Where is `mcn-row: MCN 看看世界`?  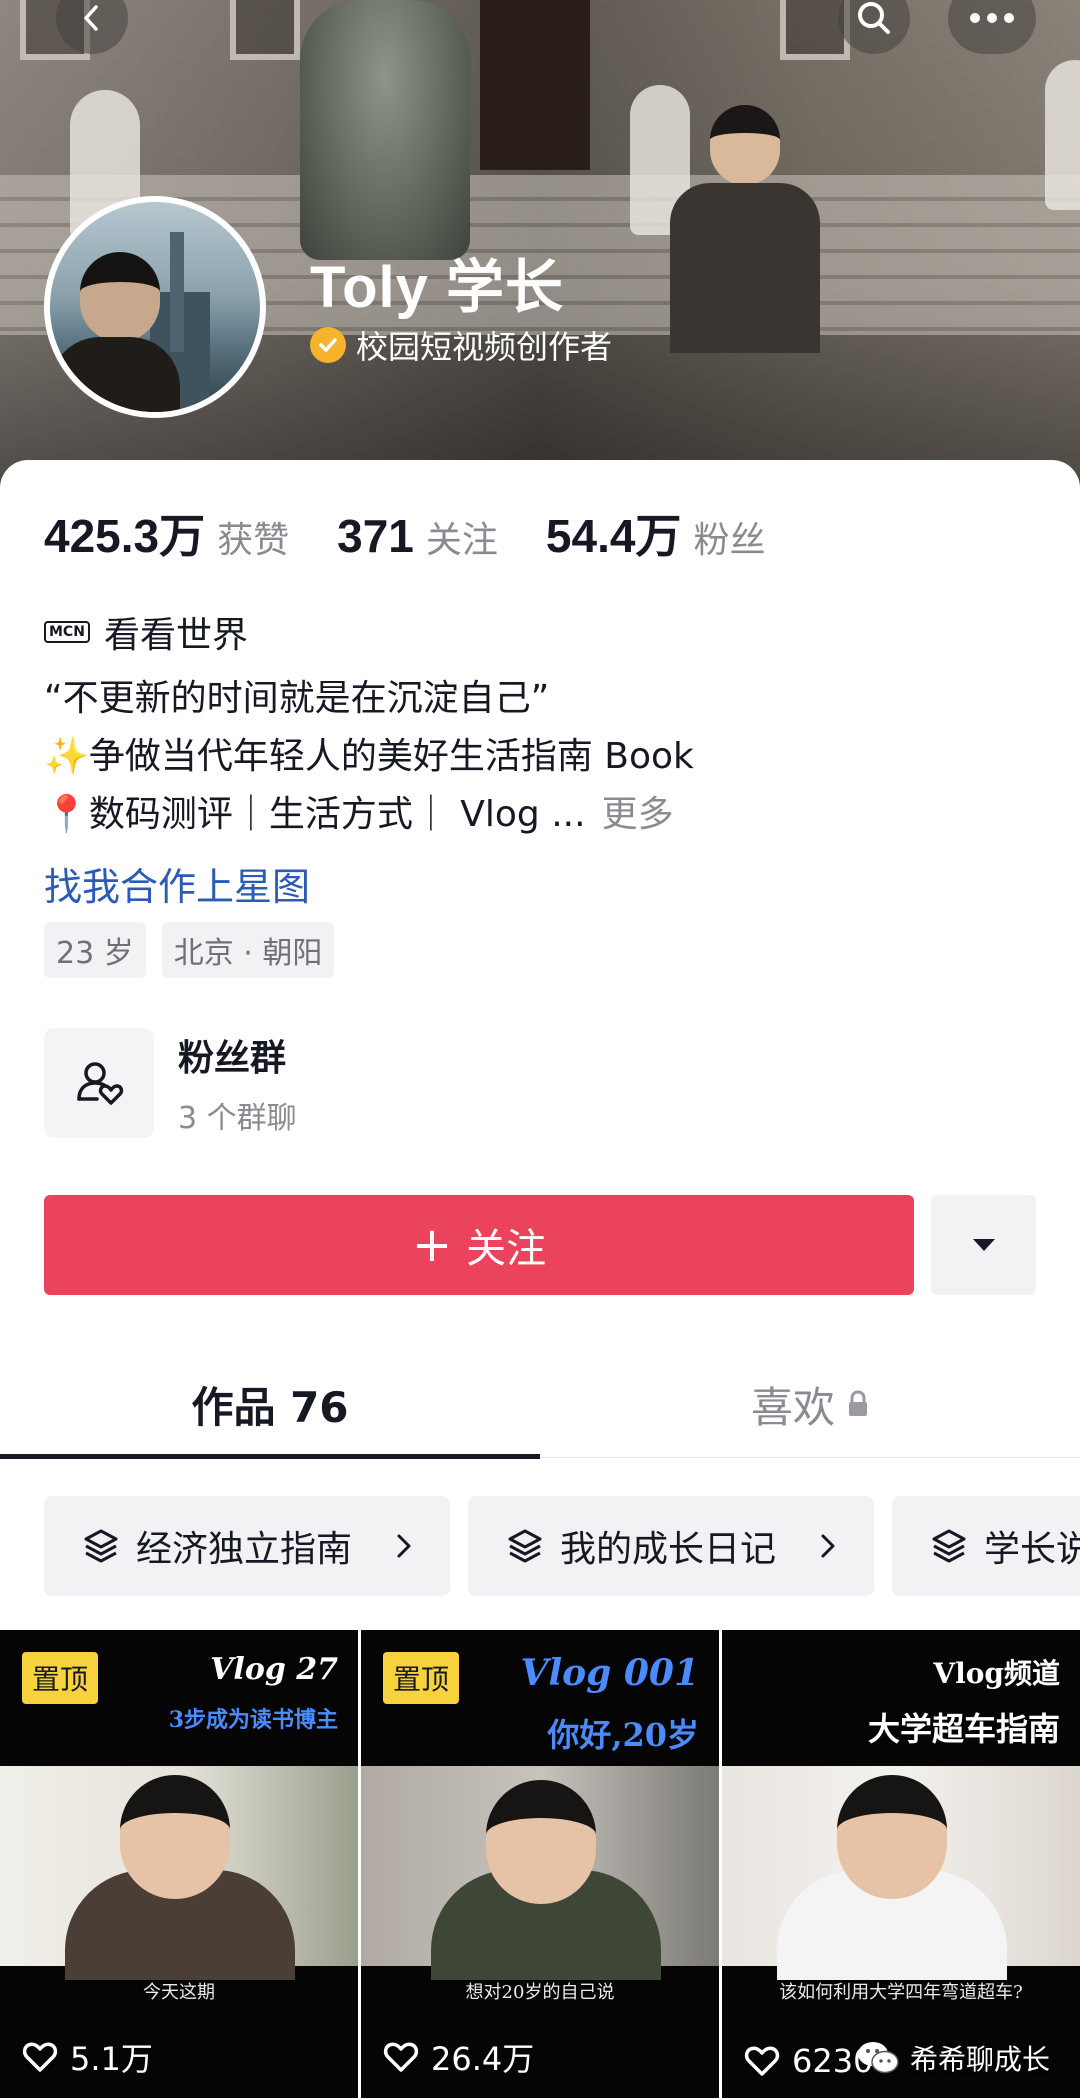 mcn-row: MCN 看看世界 is located at coordinates (146, 632).